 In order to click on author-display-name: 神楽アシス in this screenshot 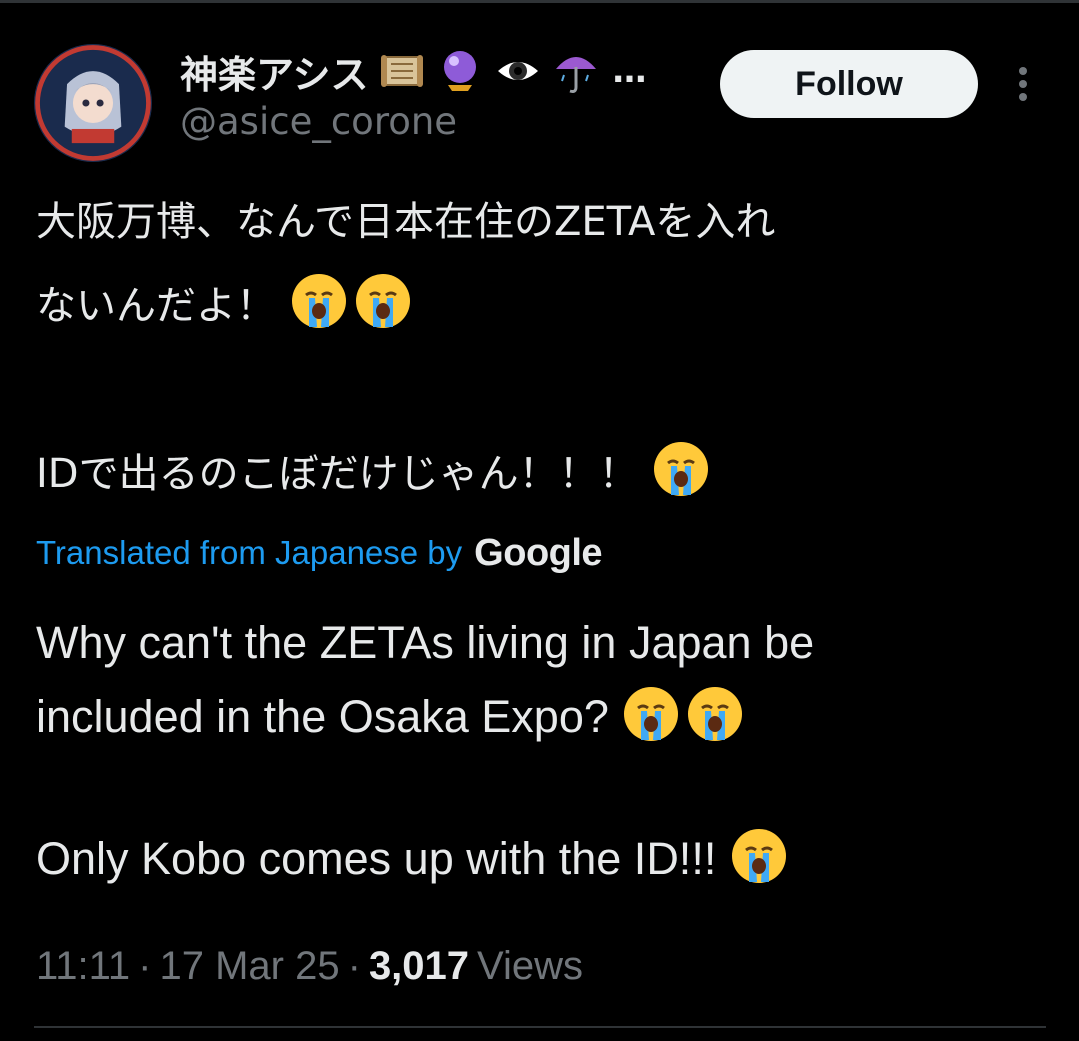, I will do `click(274, 71)`.